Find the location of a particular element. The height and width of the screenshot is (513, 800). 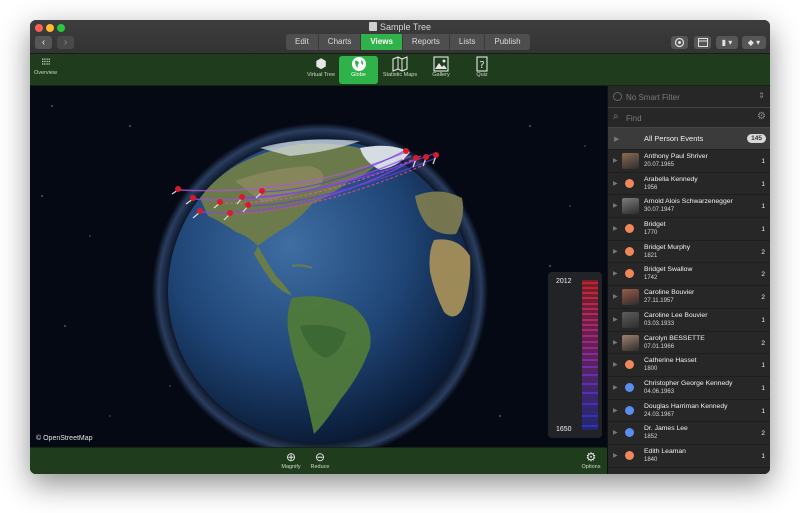

smart-filter-select: No Smart Filter ⇕ is located at coordinates (689, 97).